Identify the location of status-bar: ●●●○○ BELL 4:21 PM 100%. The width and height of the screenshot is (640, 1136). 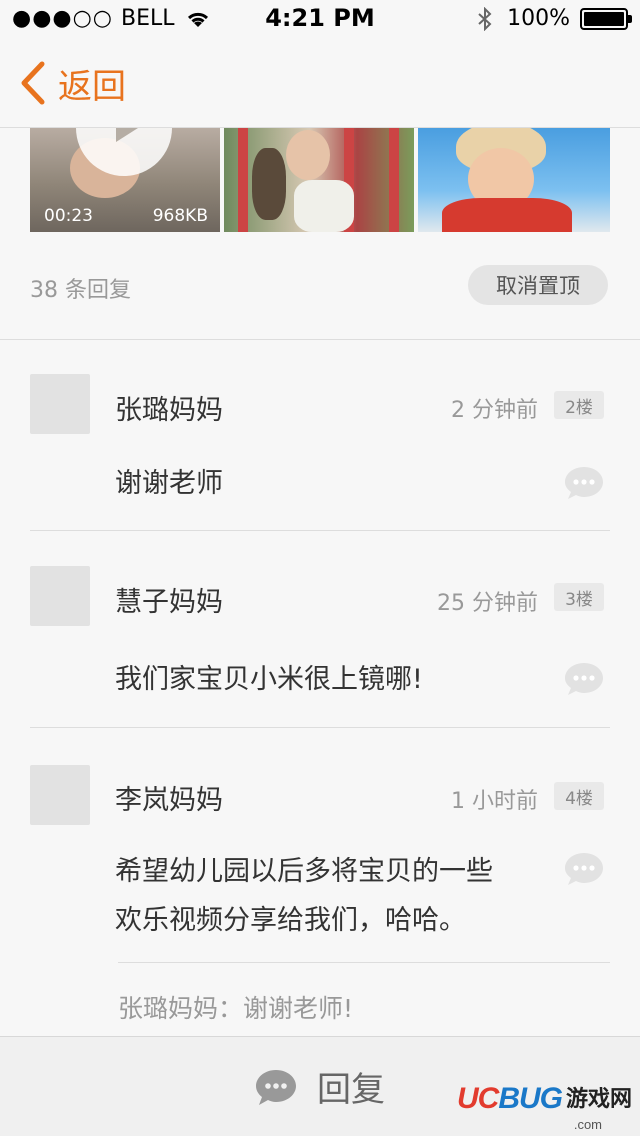
(320, 20).